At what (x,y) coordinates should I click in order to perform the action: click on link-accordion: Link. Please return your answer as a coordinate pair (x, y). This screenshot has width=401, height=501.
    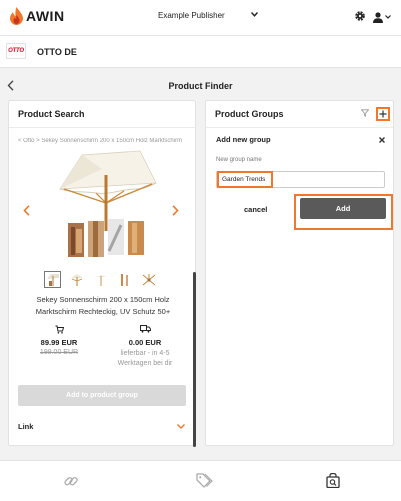
    Looking at the image, I should click on (101, 426).